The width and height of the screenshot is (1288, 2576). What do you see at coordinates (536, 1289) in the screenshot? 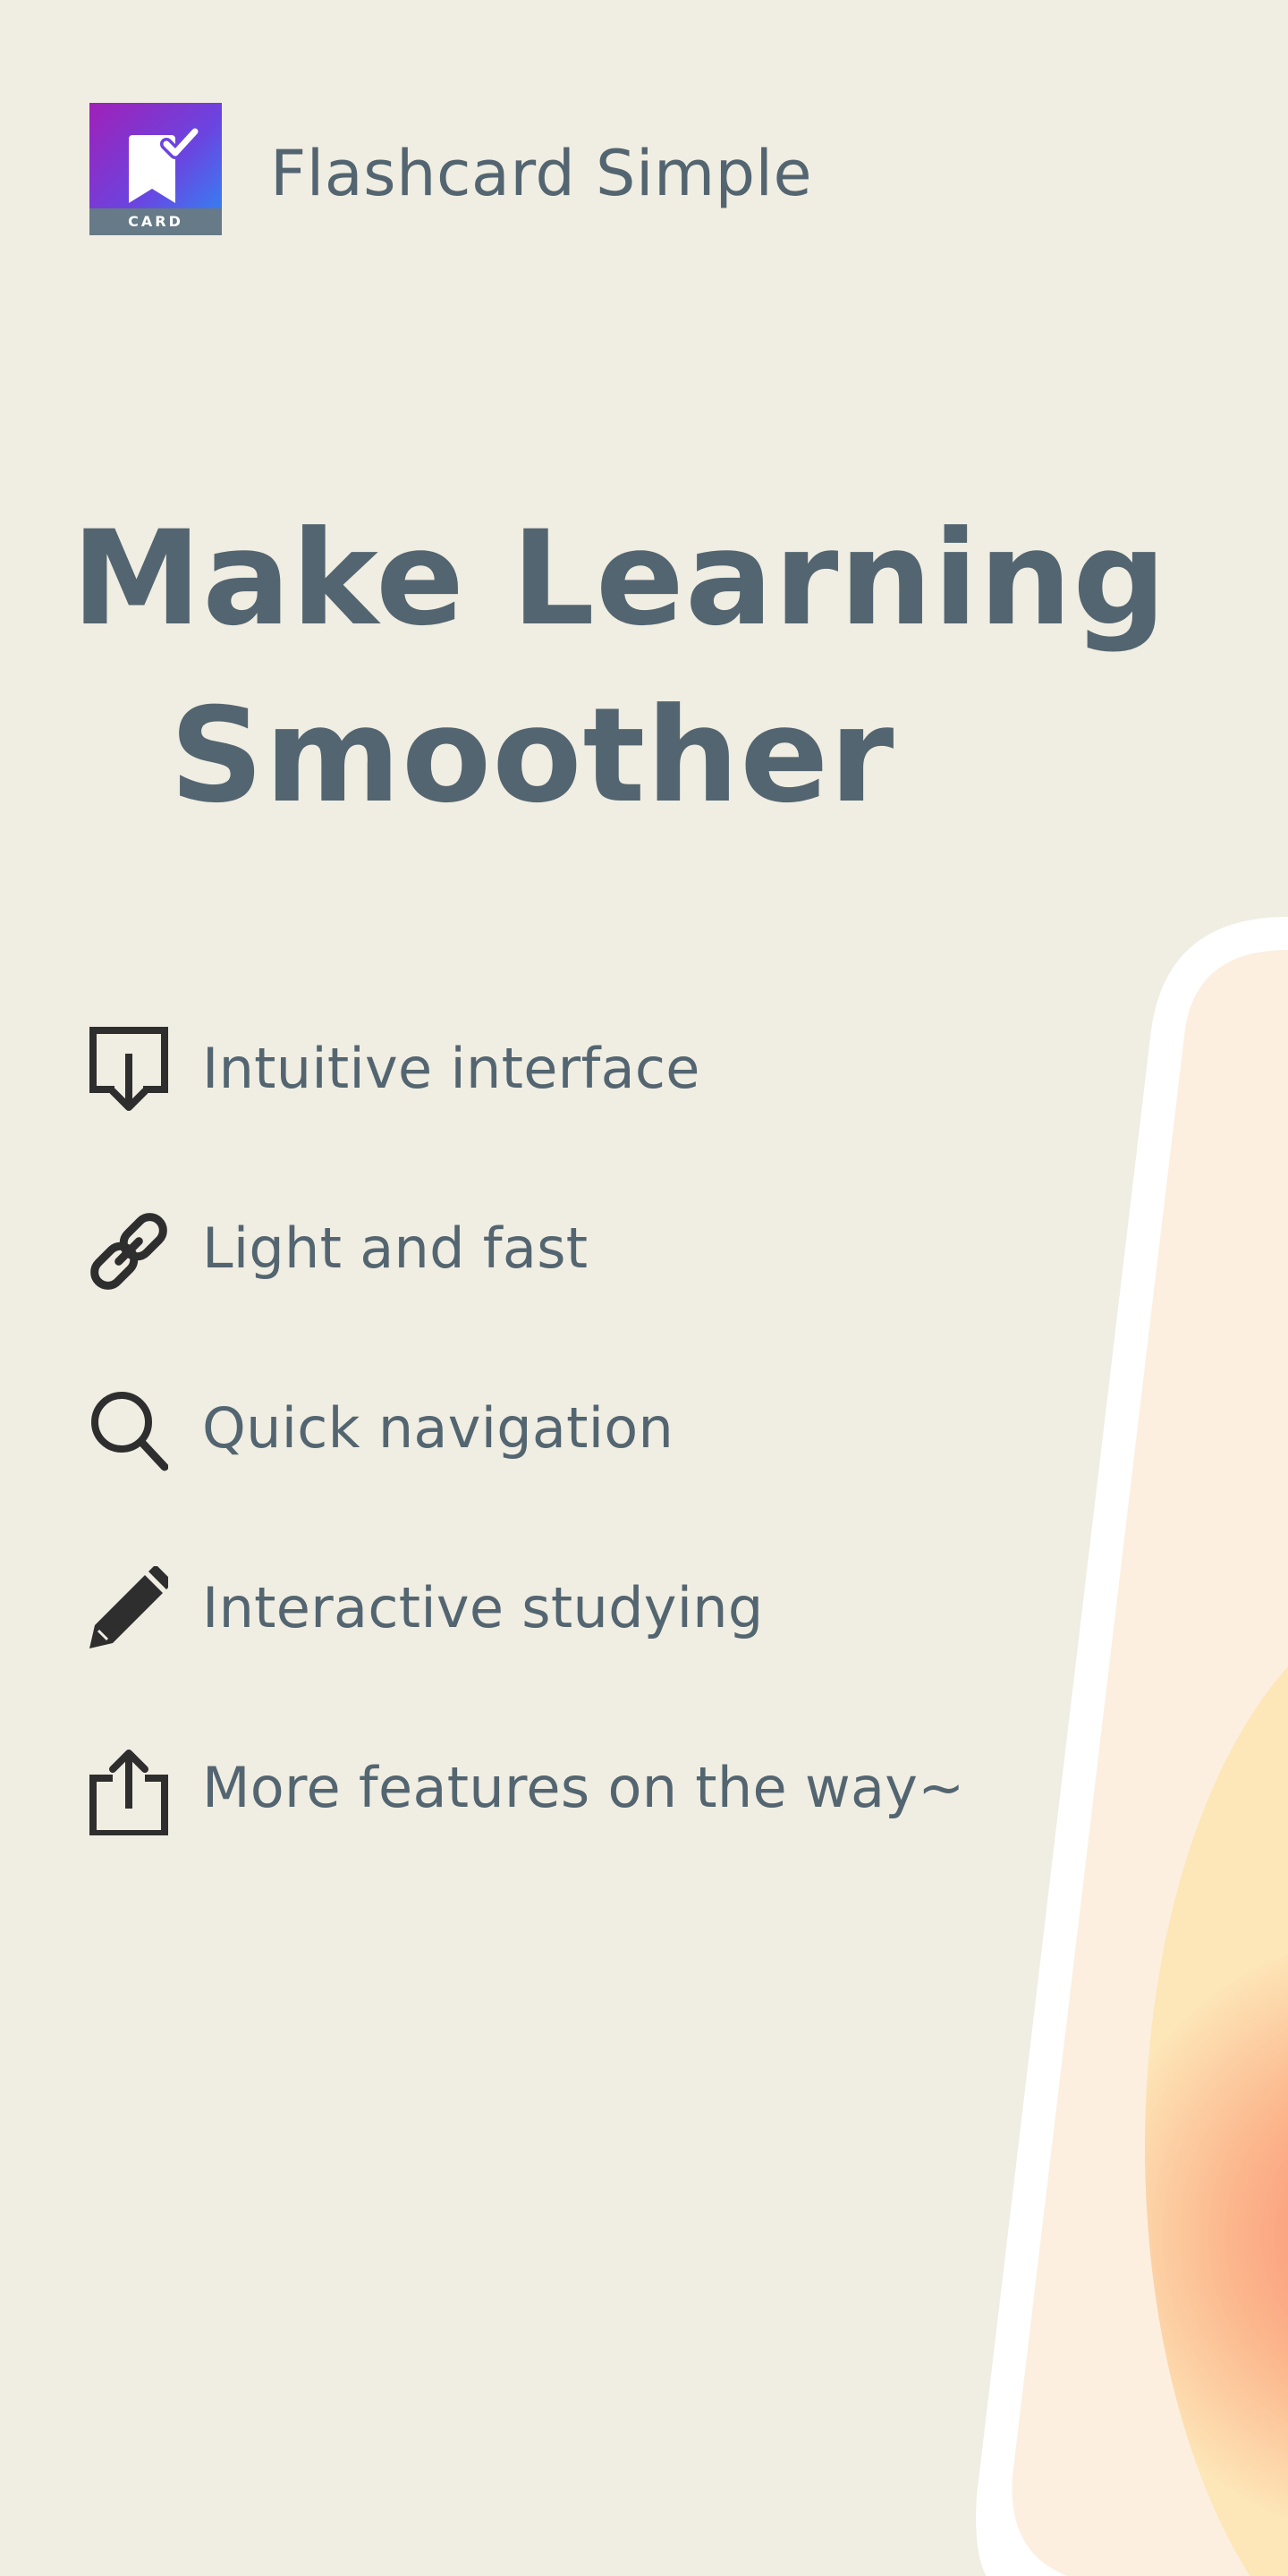
I see `feature-item-light-and-fast: Light and fast` at bounding box center [536, 1289].